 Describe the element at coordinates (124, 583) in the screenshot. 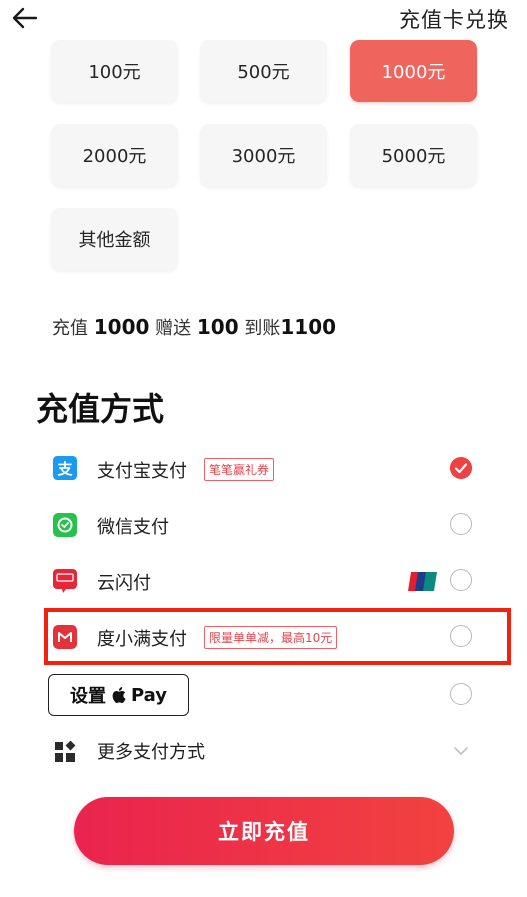

I see `payment-label-quickpass: 云闪付` at that location.